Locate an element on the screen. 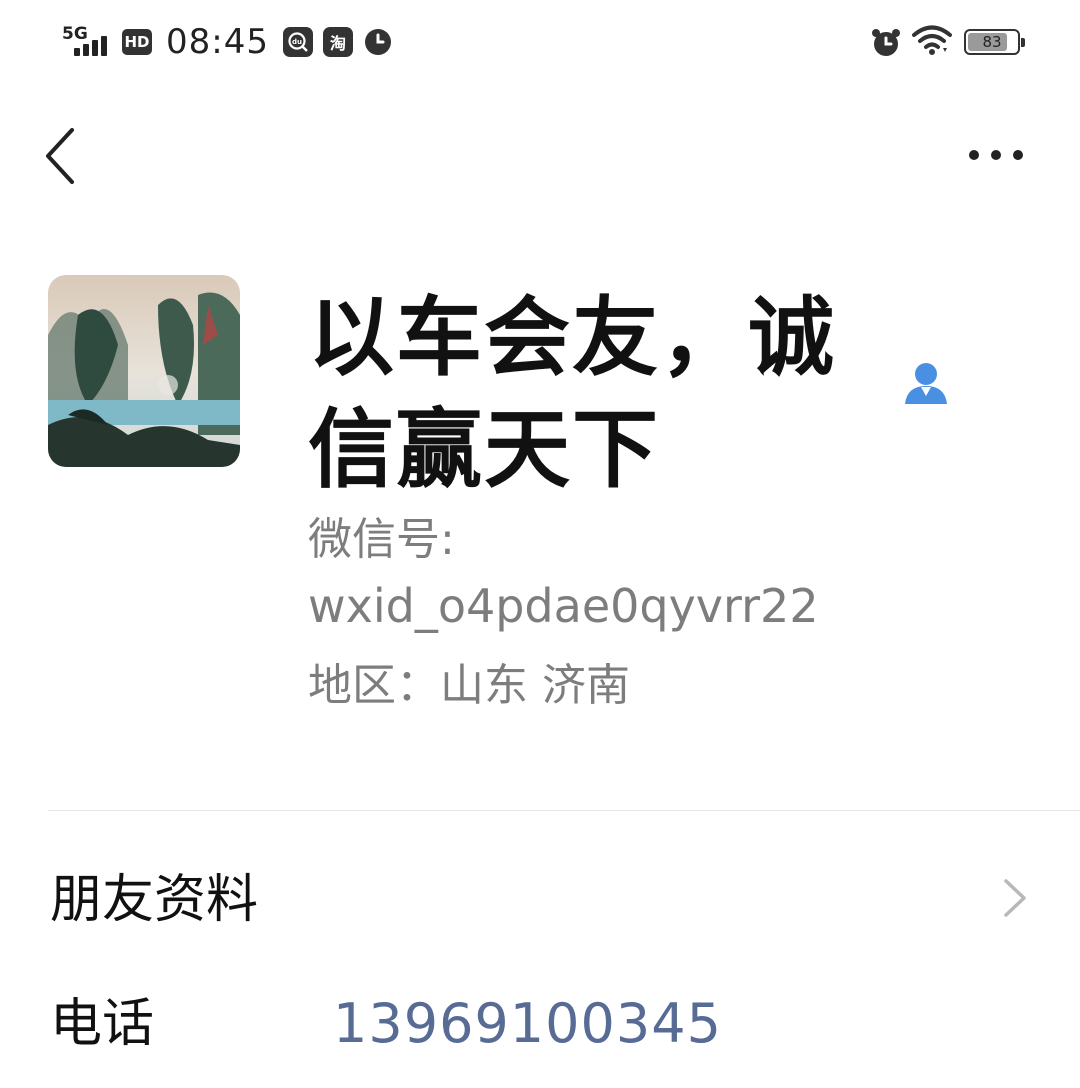 This screenshot has width=1080, height=1088. battery-level: 83 is located at coordinates (992, 42).